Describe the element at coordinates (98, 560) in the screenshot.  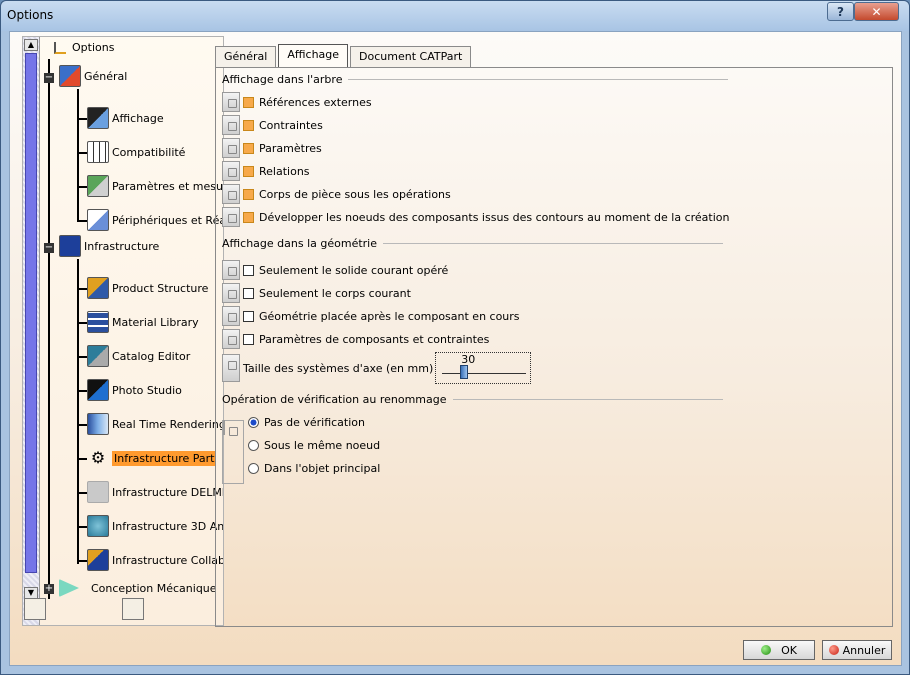
I see `collaboration-icon` at that location.